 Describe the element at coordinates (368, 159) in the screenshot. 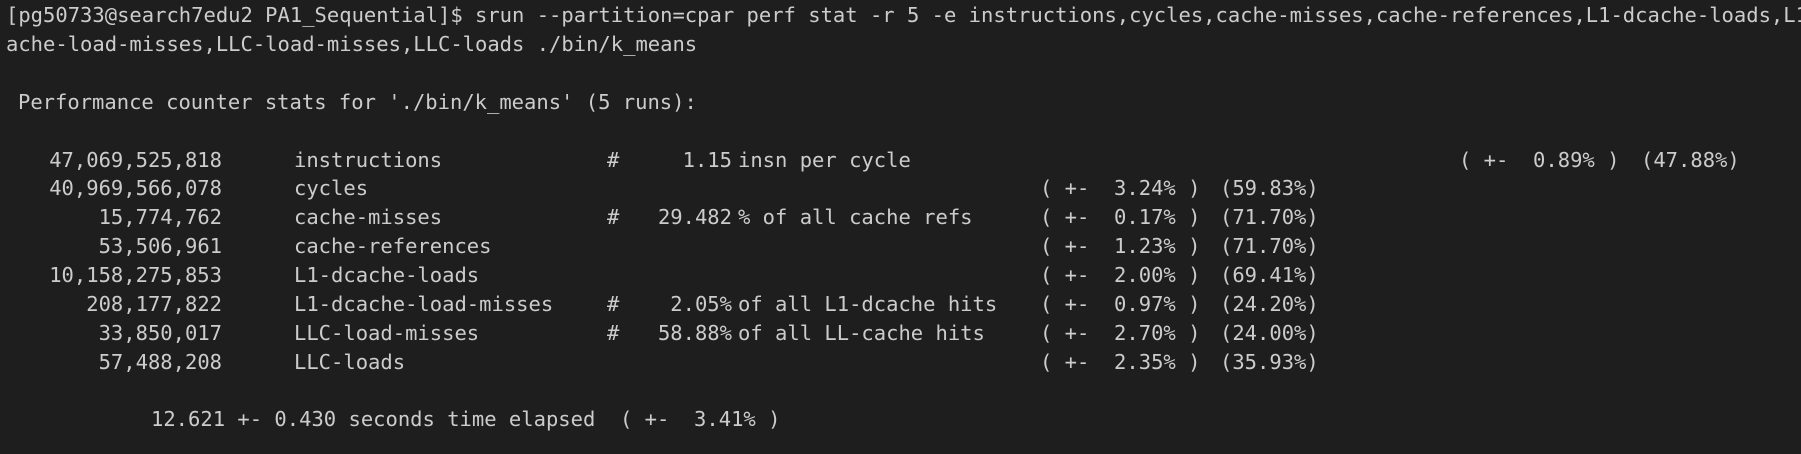

I see `counter-event: instructions` at that location.